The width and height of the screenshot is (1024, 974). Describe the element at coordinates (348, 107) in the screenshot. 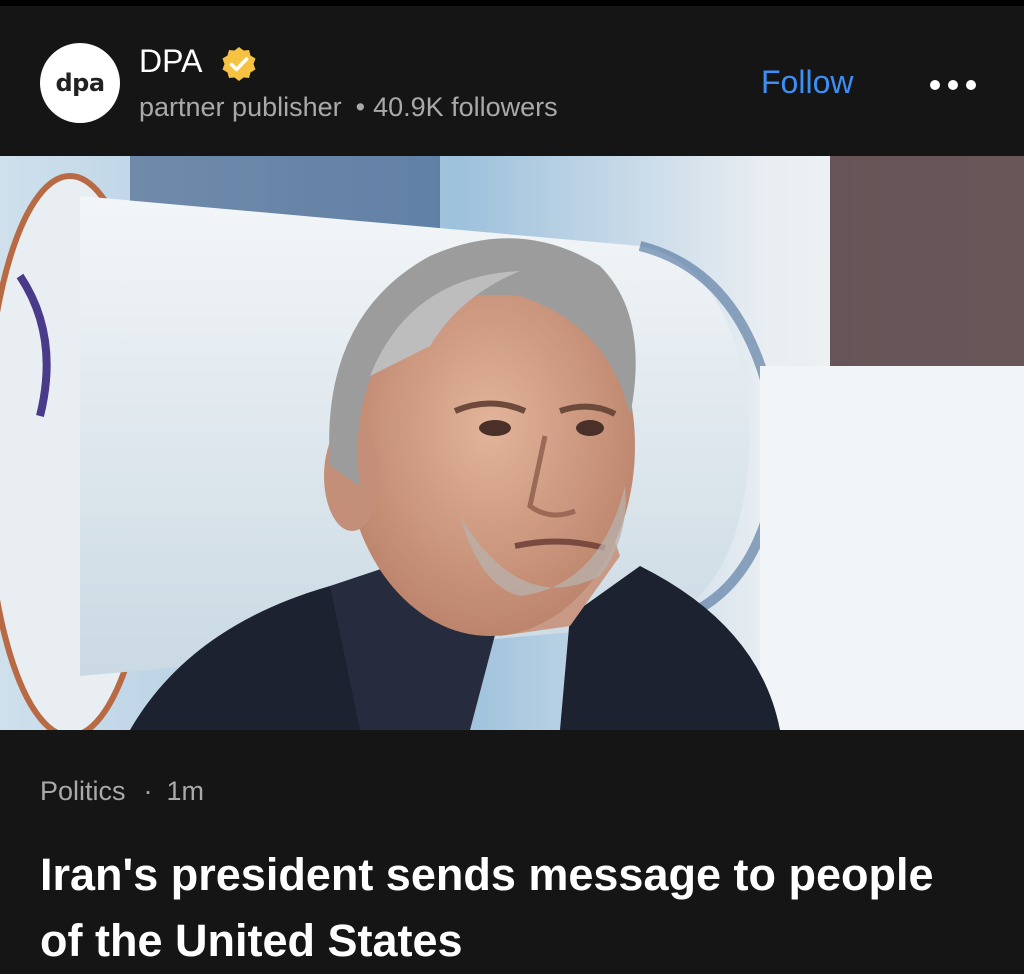

I see `publisher-subtitle: partner publisher • 40.9K followers` at that location.